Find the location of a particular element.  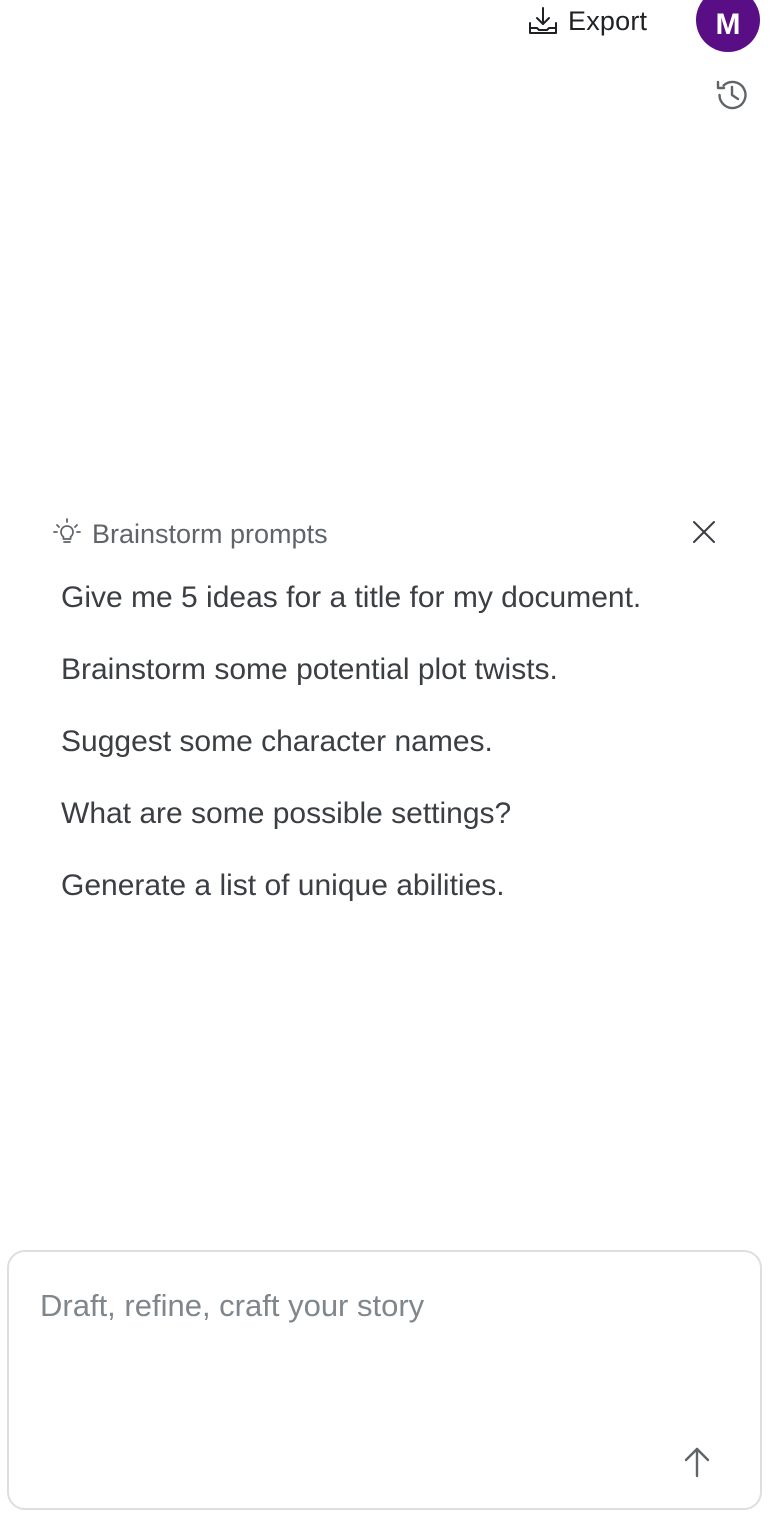

arrow-up-icon is located at coordinates (697, 1464).